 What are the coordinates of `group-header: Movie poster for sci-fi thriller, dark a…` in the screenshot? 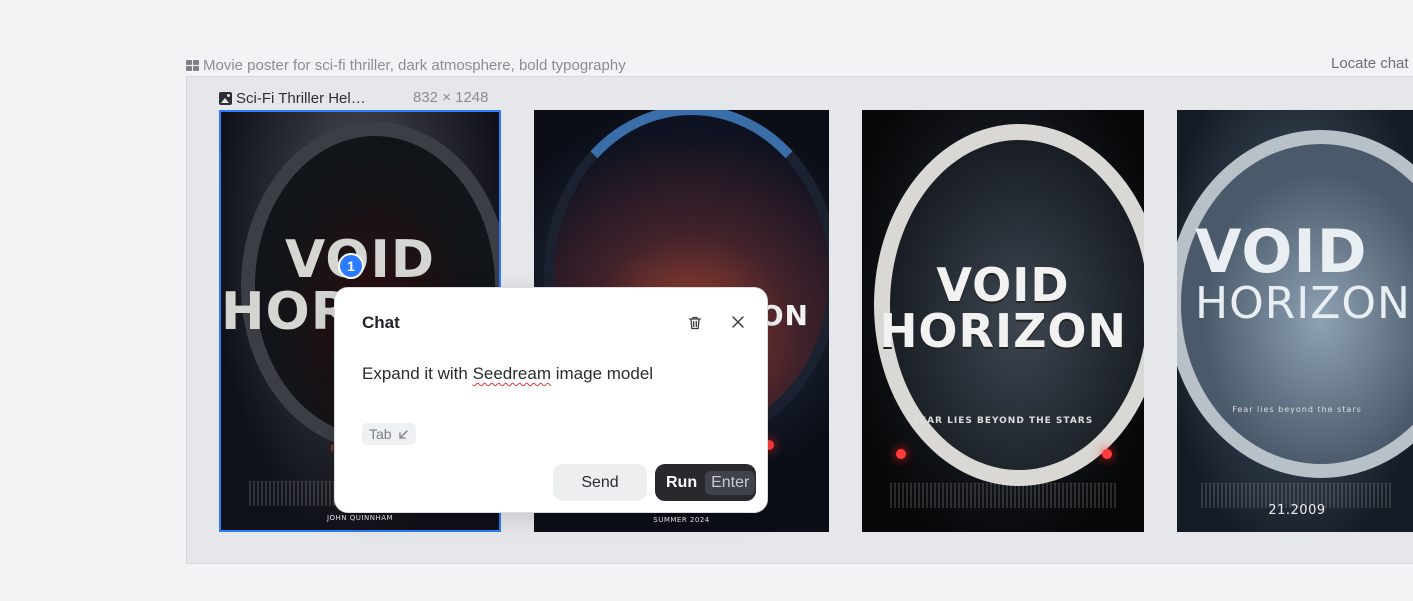 It's located at (406, 65).